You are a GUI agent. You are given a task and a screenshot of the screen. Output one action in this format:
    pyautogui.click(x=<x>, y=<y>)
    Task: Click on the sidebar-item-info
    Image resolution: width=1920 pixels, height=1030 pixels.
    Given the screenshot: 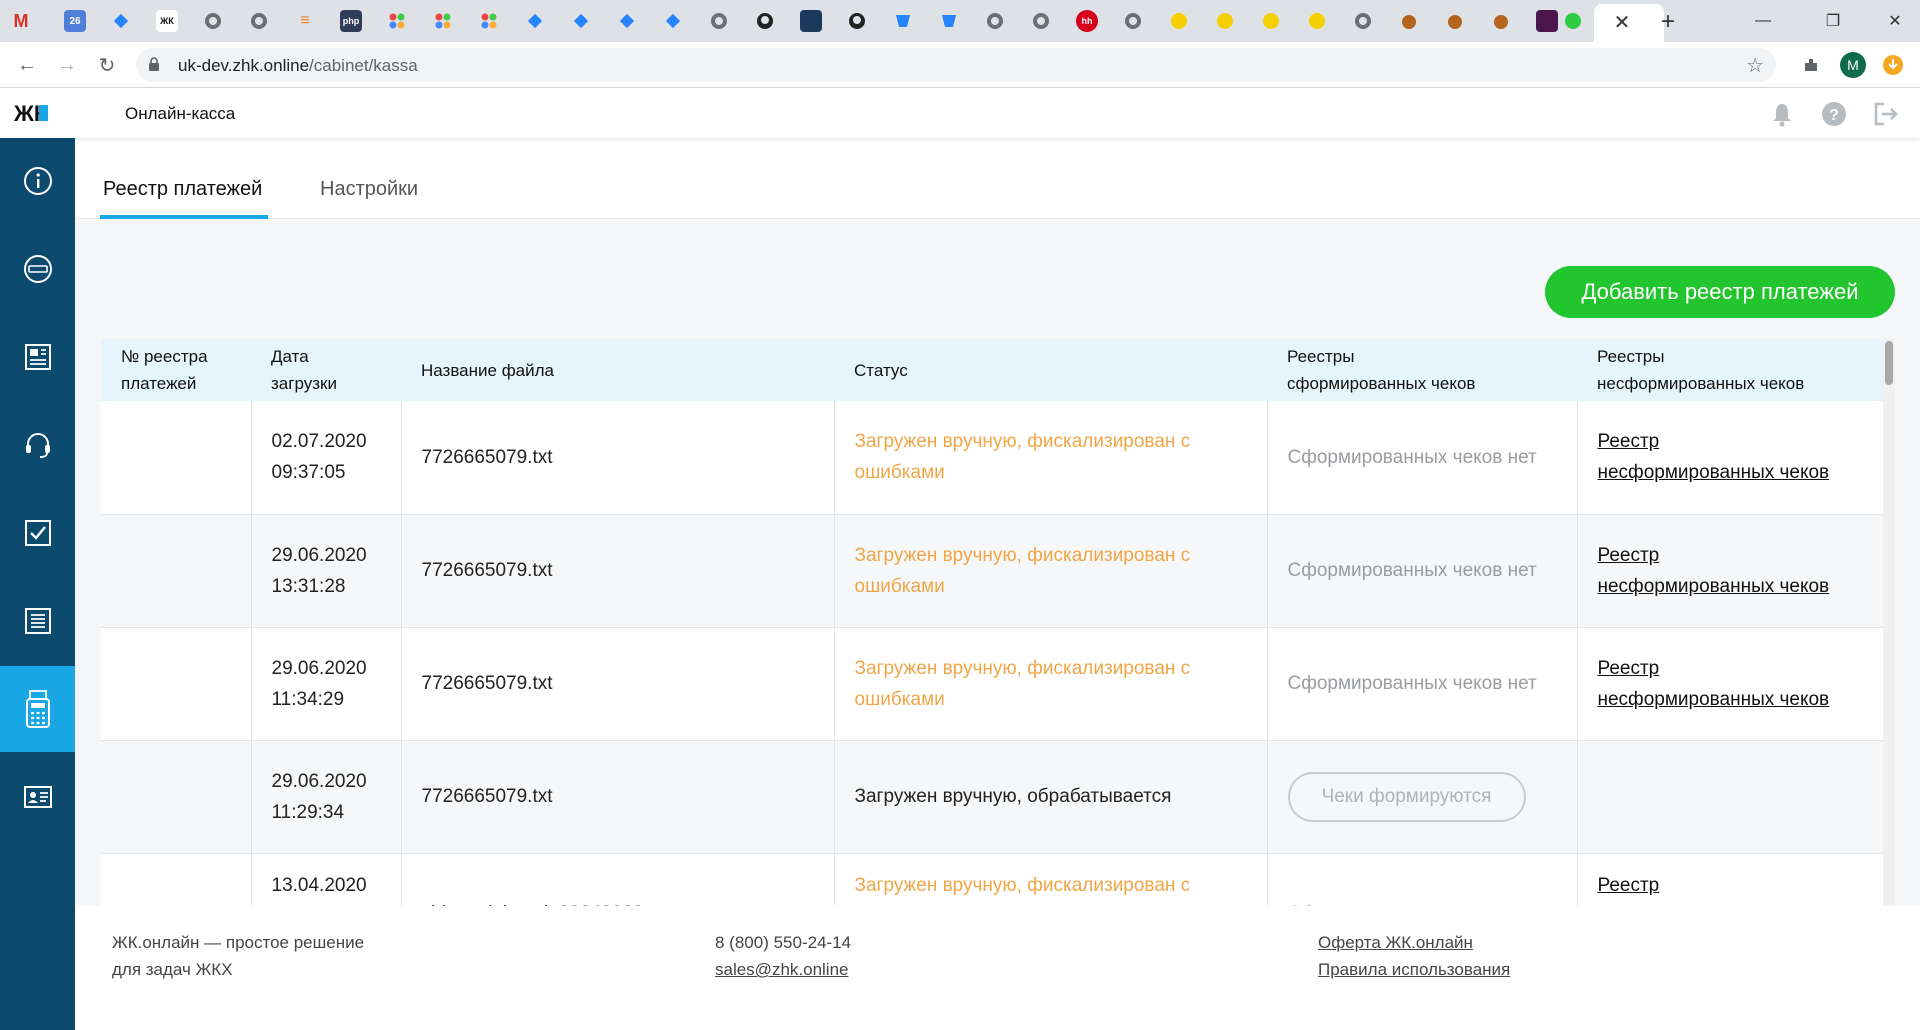 What is the action you would take?
    pyautogui.click(x=37, y=181)
    